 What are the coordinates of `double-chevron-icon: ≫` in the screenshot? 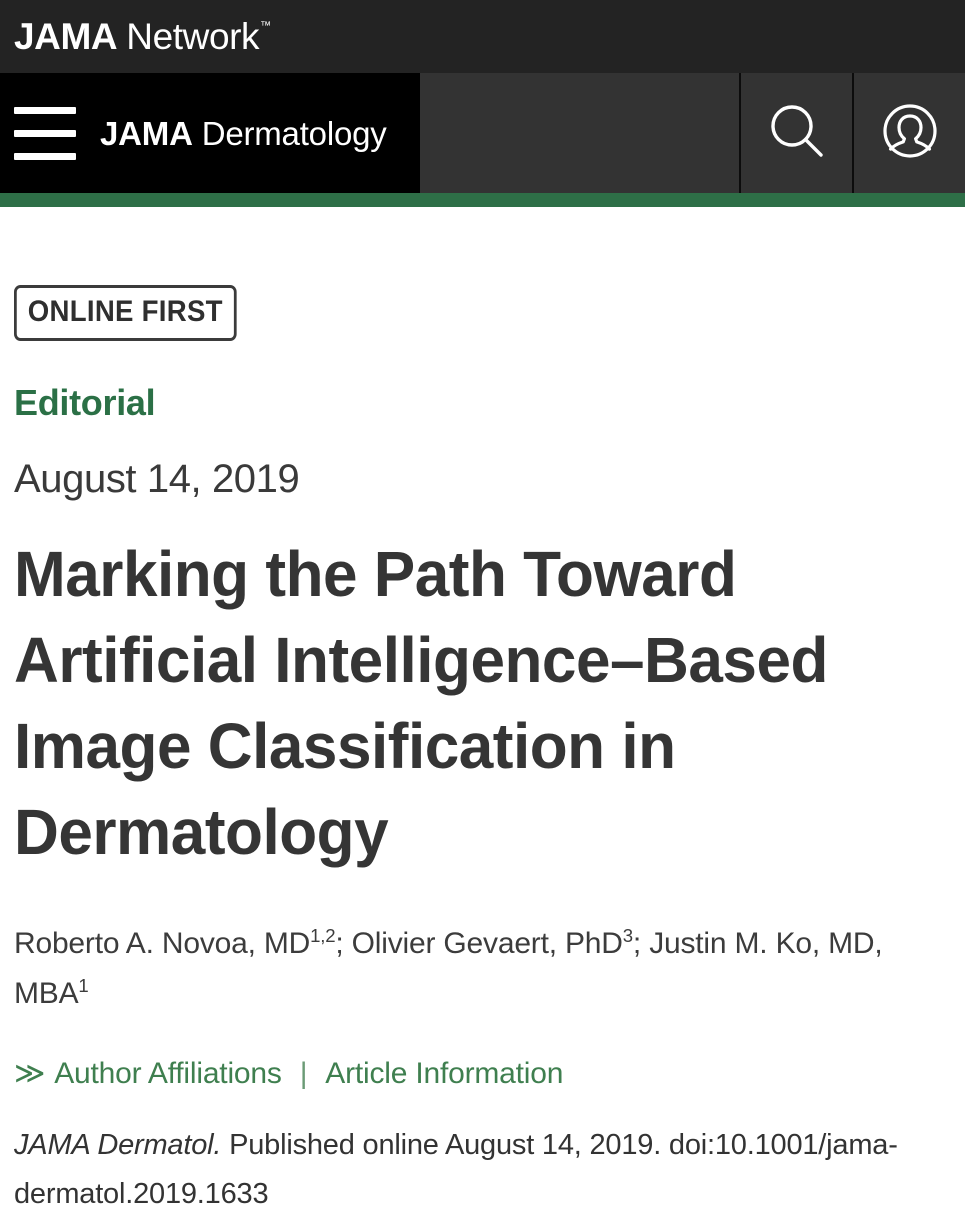 It's located at (30, 1073).